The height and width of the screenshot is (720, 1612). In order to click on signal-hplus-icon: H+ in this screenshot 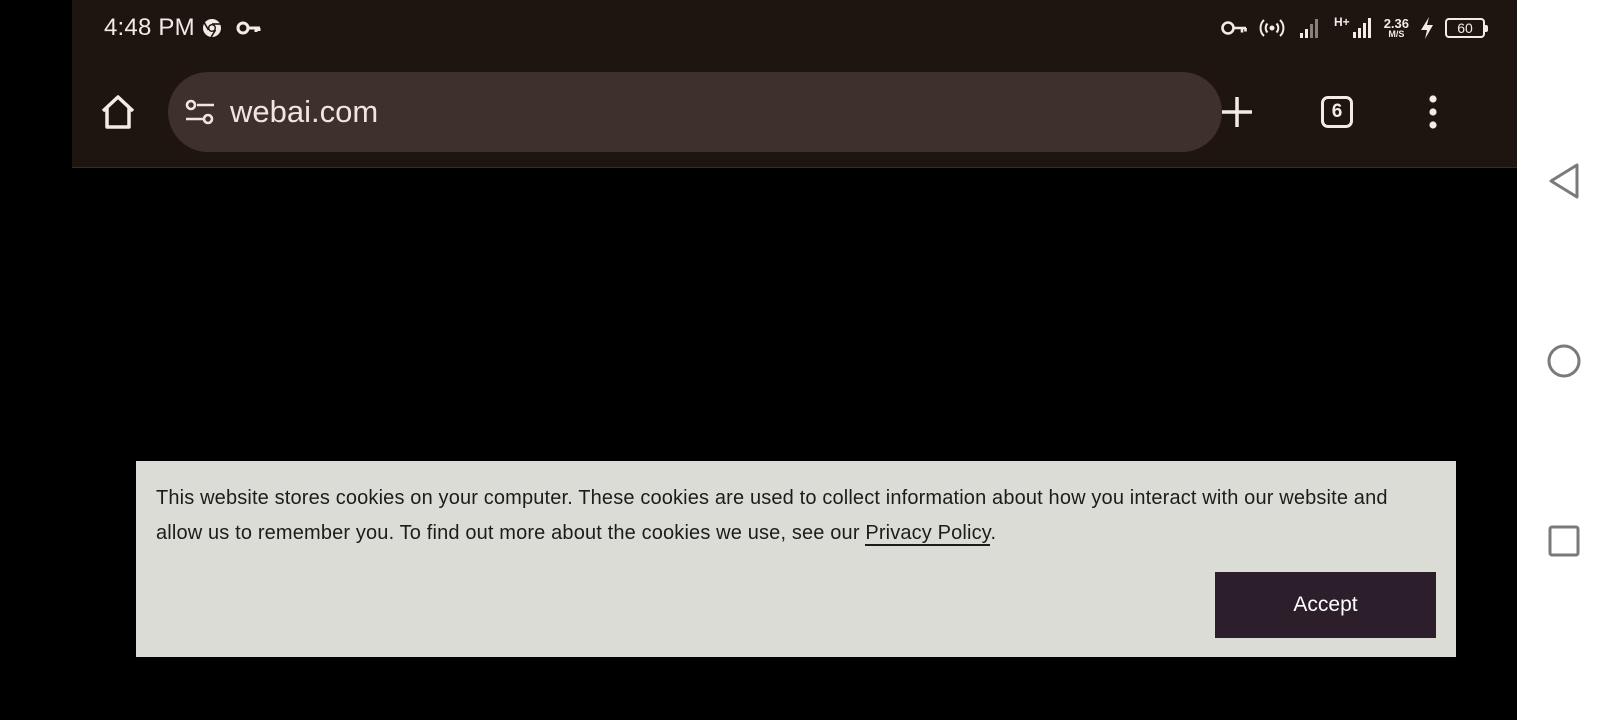, I will do `click(1354, 28)`.